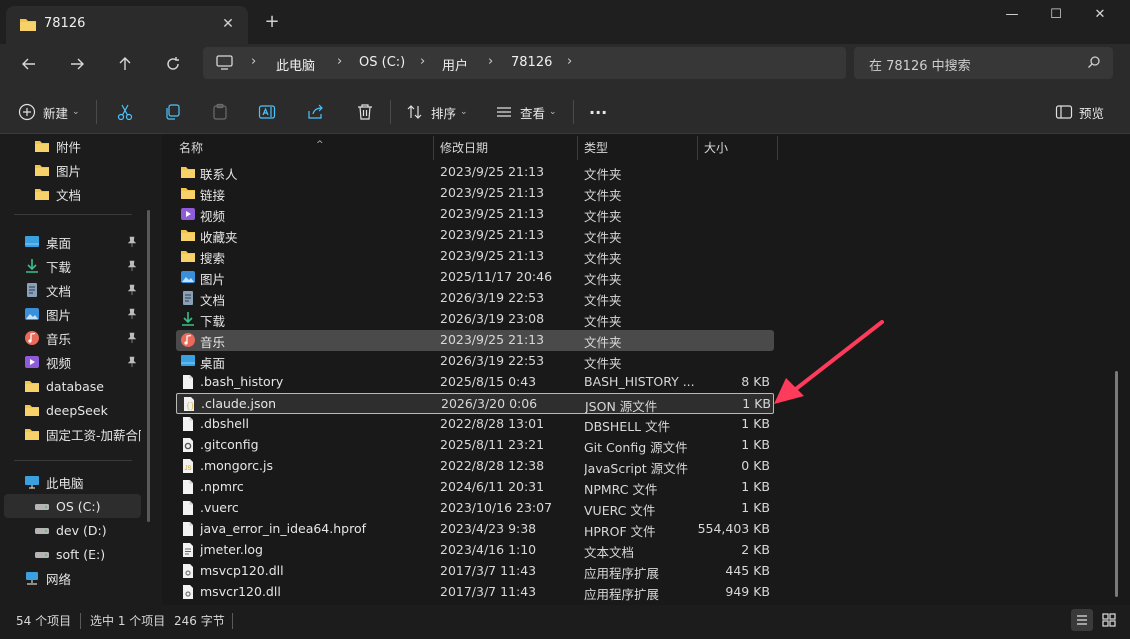  What do you see at coordinates (496, 507) in the screenshot?
I see `file-date: 2023/10/16 23:07` at bounding box center [496, 507].